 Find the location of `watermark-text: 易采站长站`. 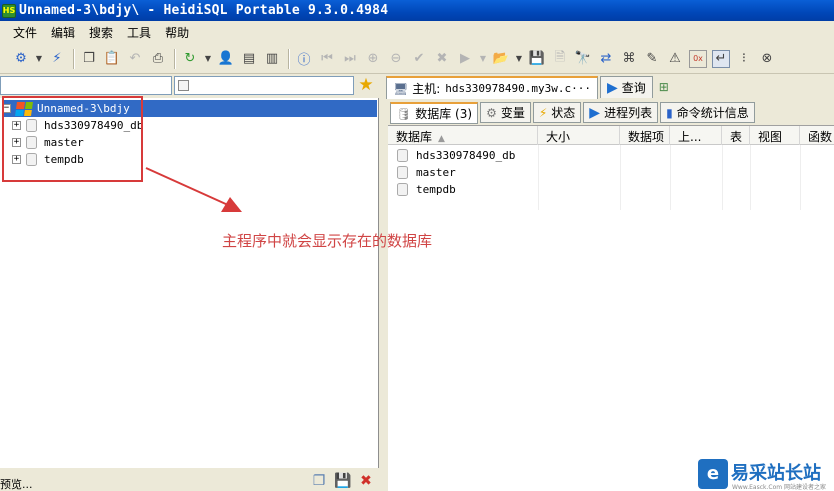

watermark-text: 易采站长站 is located at coordinates (776, 473).